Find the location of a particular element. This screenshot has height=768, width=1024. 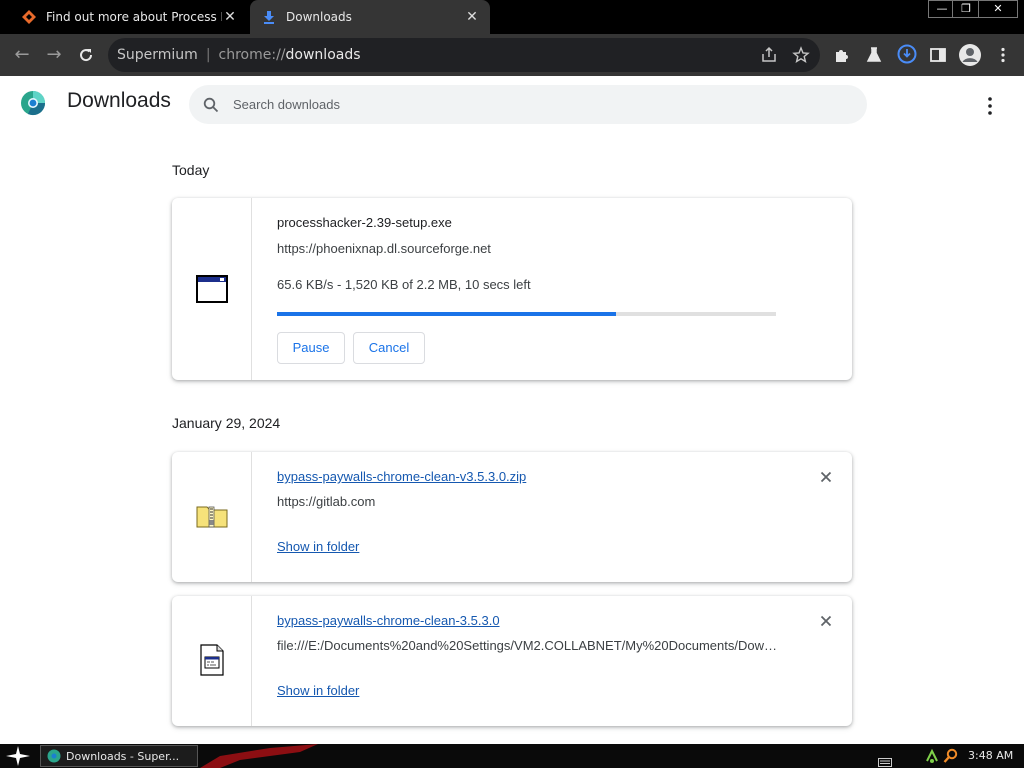

bookmark-star-icon is located at coordinates (801, 55).